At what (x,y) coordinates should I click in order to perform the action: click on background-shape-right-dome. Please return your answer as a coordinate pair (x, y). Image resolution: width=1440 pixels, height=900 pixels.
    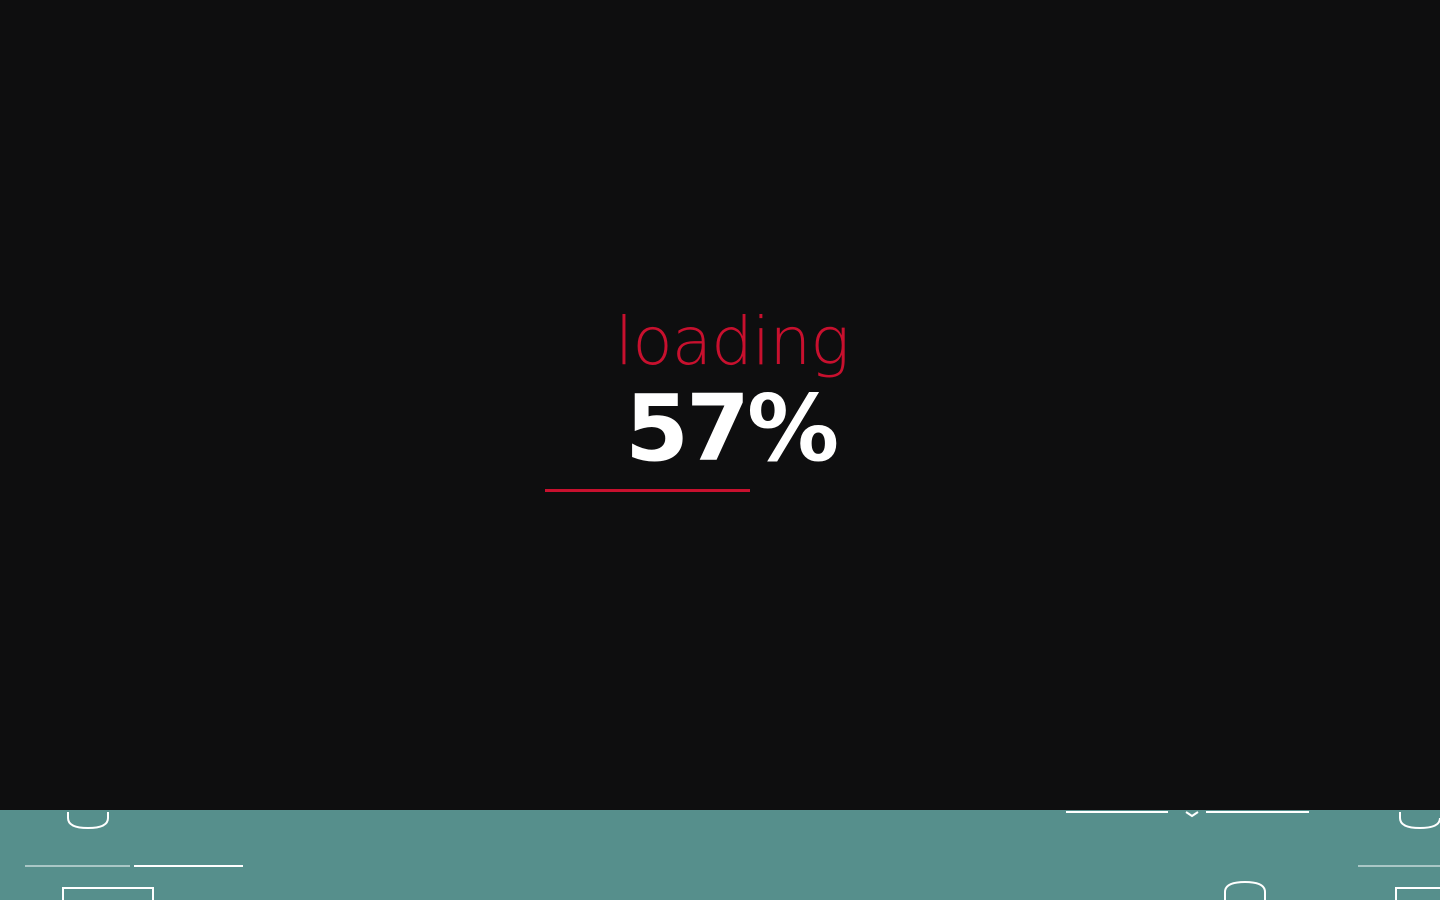
    Looking at the image, I should click on (1245, 890).